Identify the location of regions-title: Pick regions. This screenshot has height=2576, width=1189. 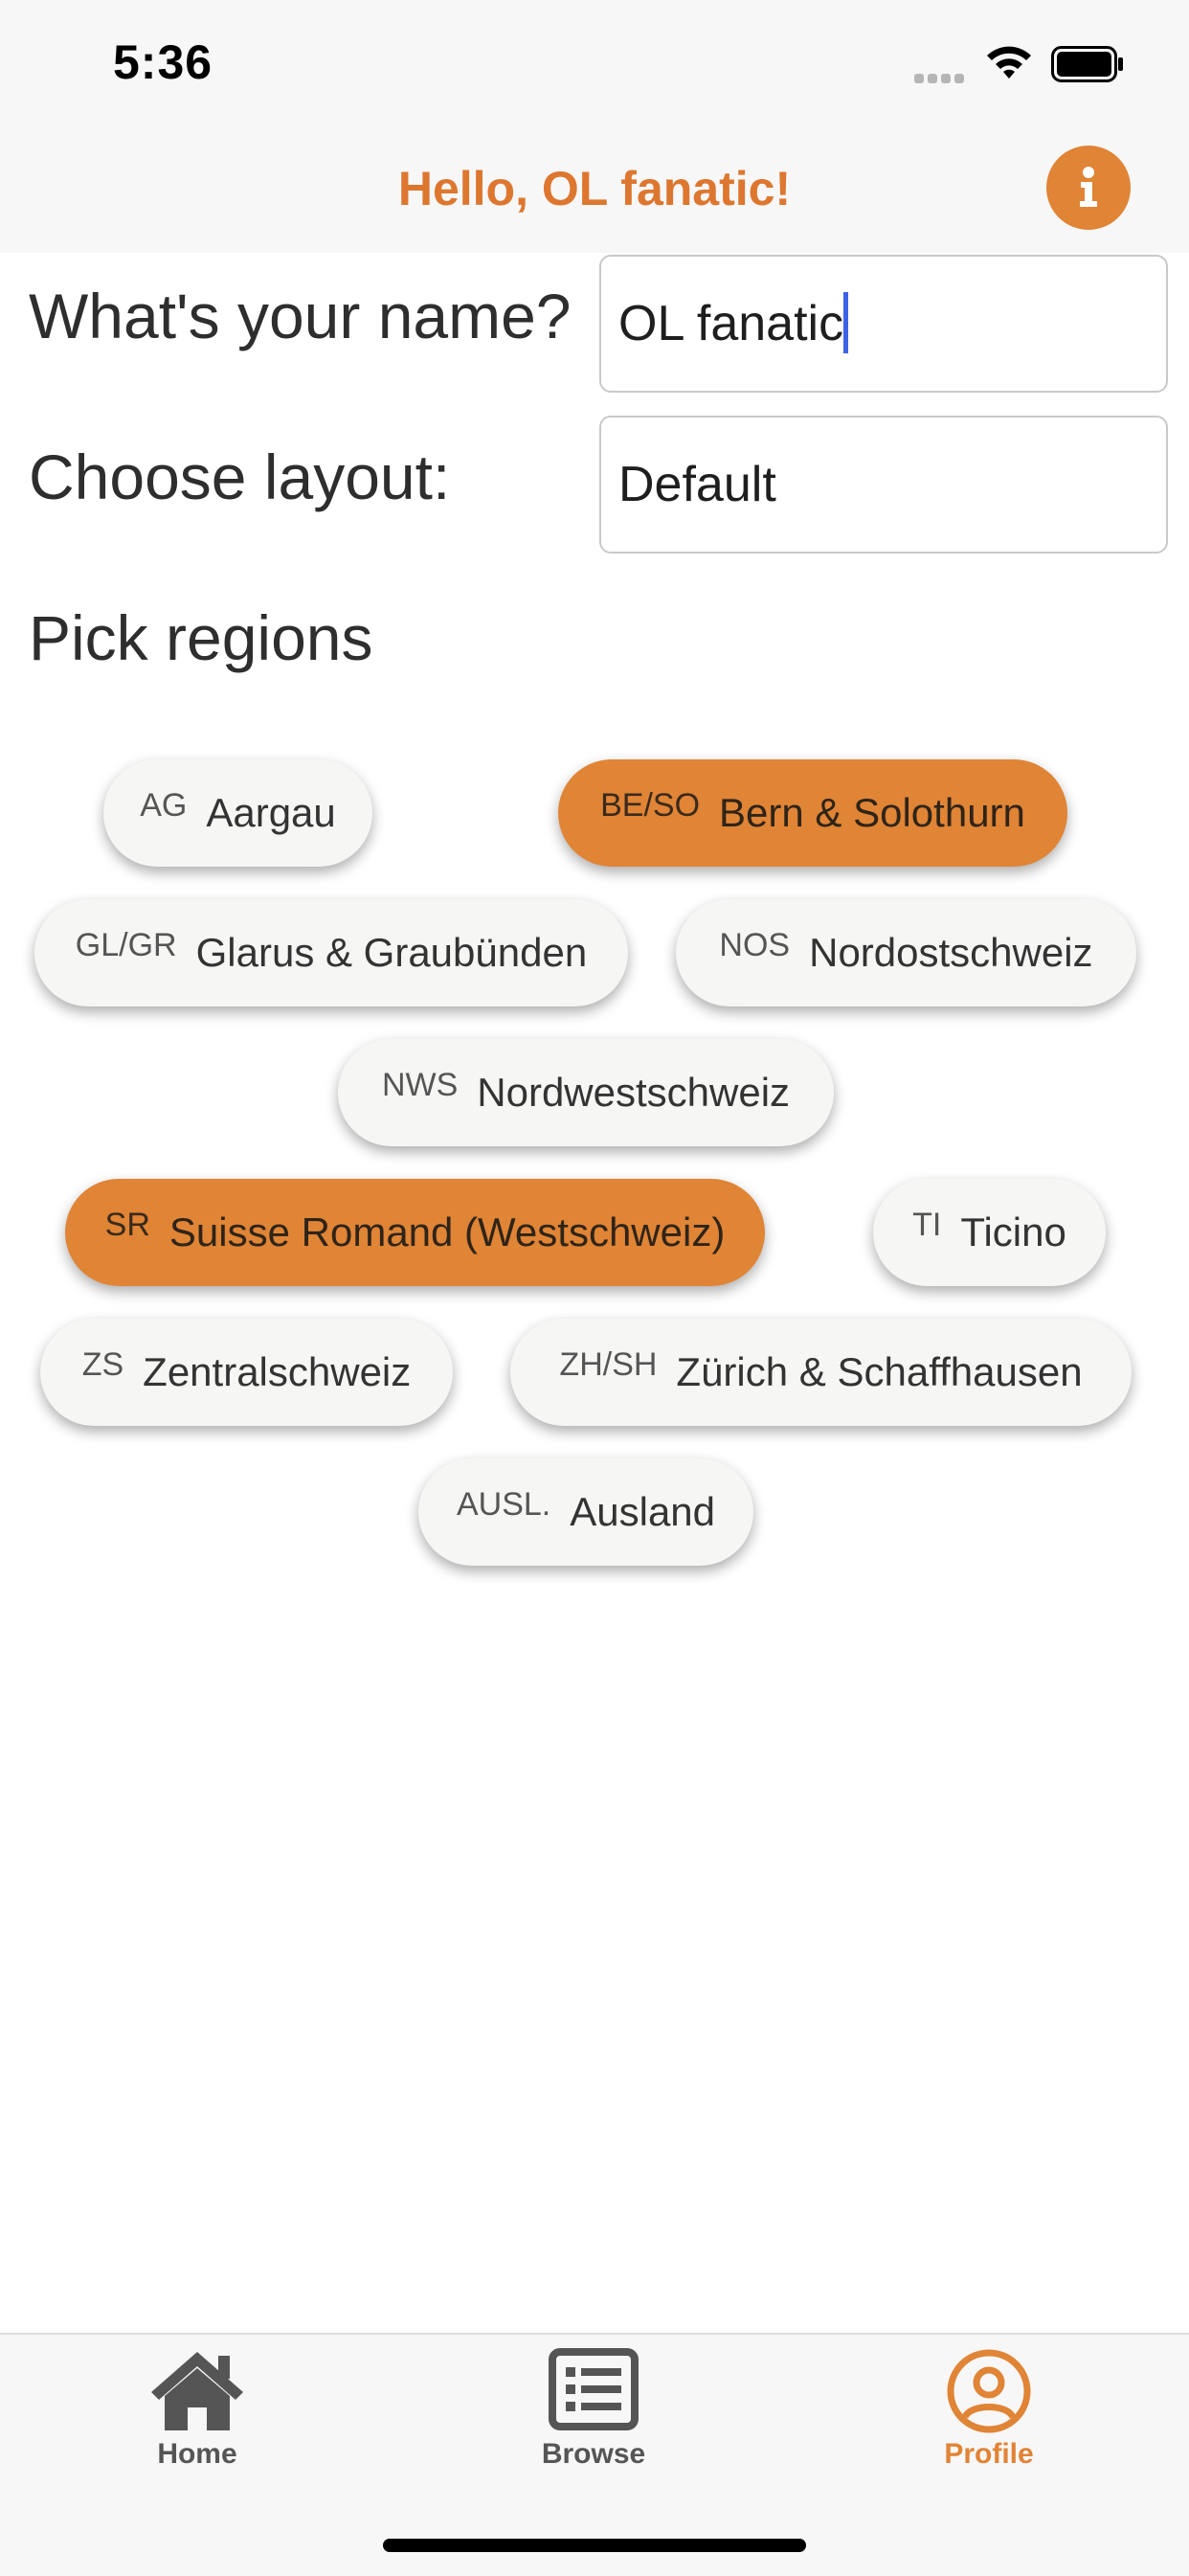
(201, 637).